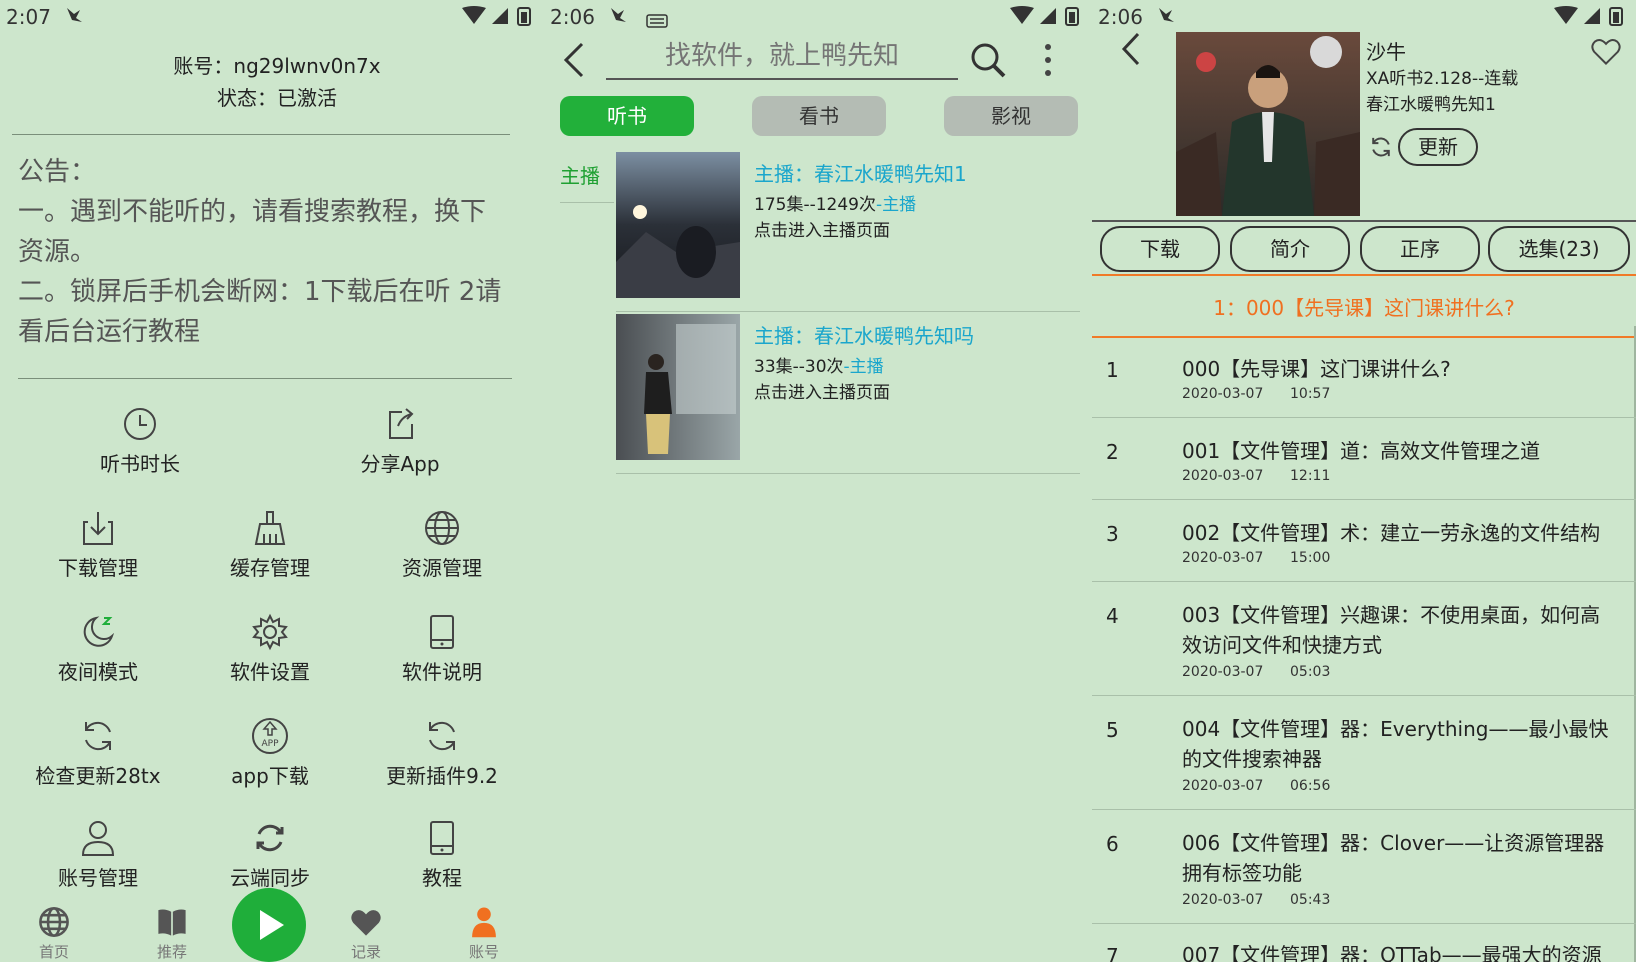 Image resolution: width=1636 pixels, height=962 pixels. Describe the element at coordinates (627, 116) in the screenshot. I see `tab-audiobook: 听书` at that location.